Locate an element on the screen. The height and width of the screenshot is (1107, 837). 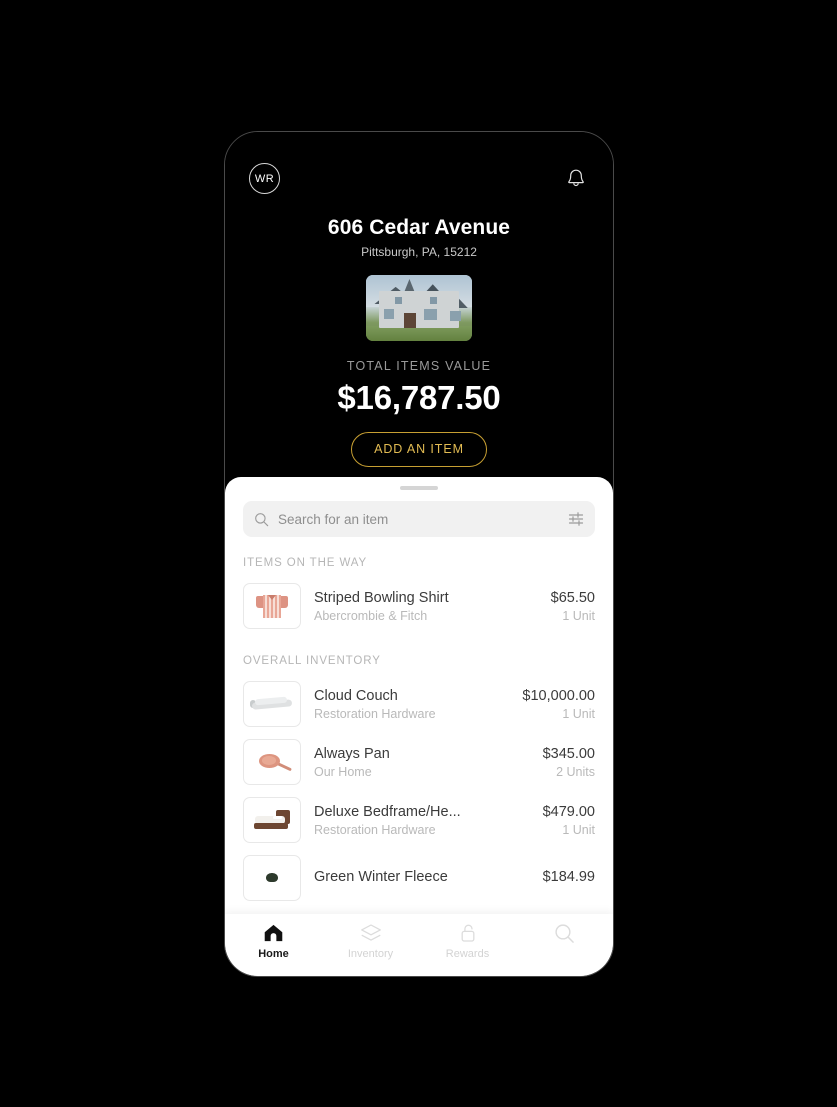
search-bar is located at coordinates (419, 519).